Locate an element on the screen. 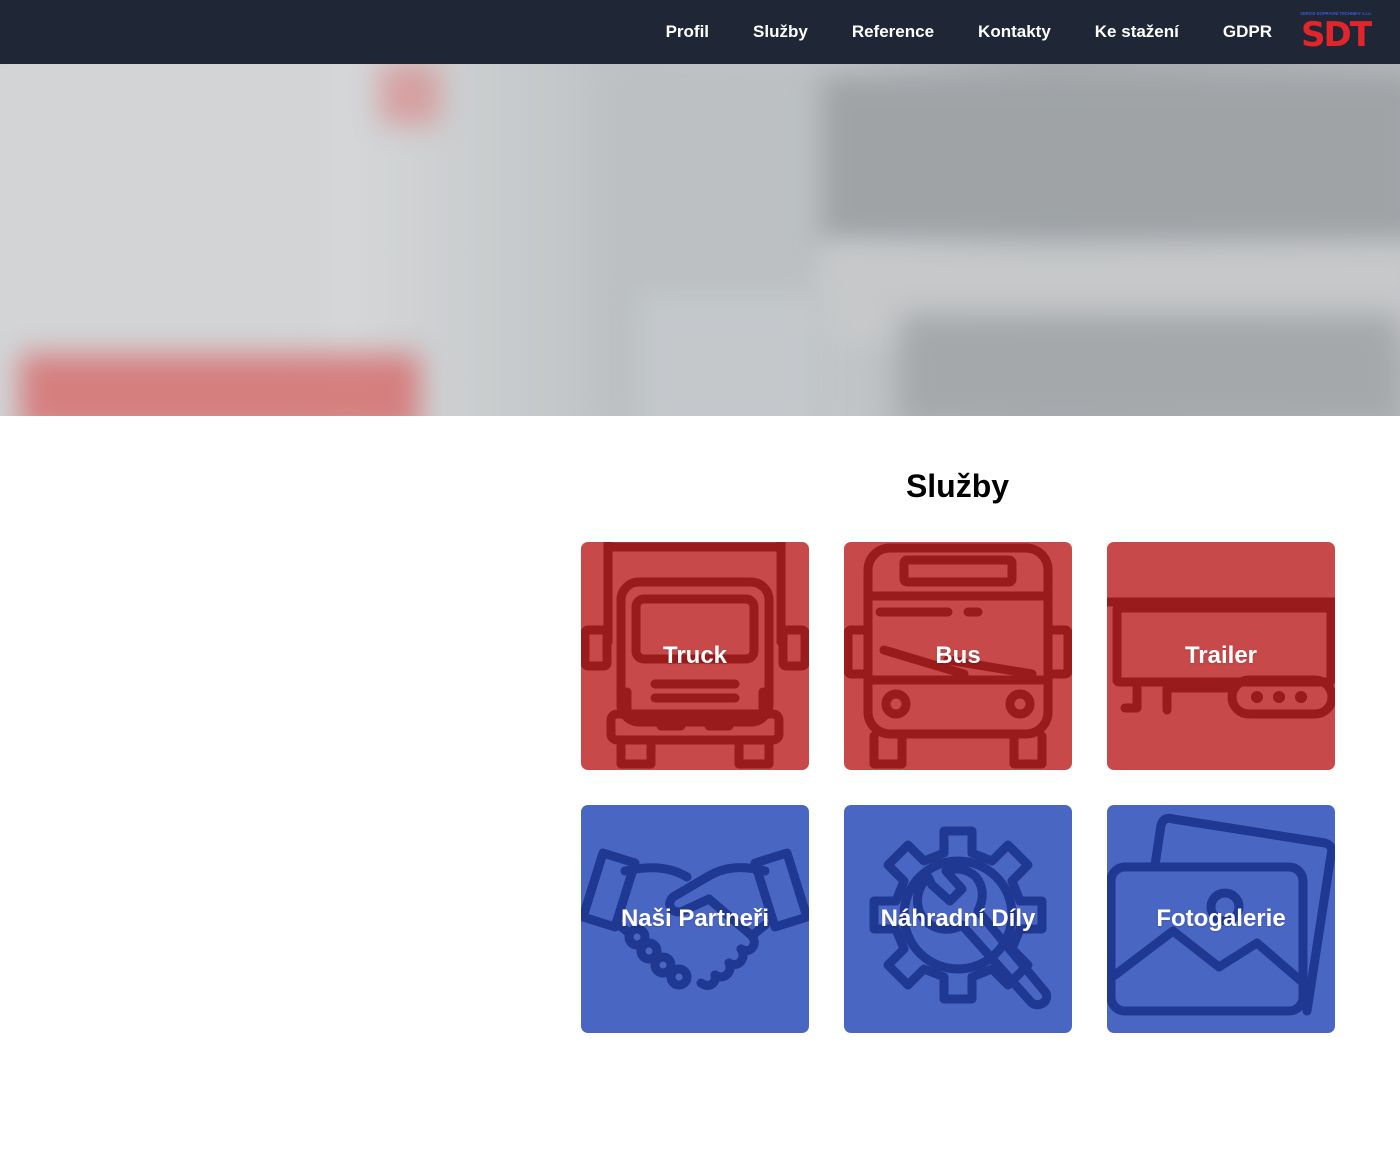 This screenshot has height=1159, width=1400. service-tile-photo-gallery: Fotogalerie is located at coordinates (1221, 919).